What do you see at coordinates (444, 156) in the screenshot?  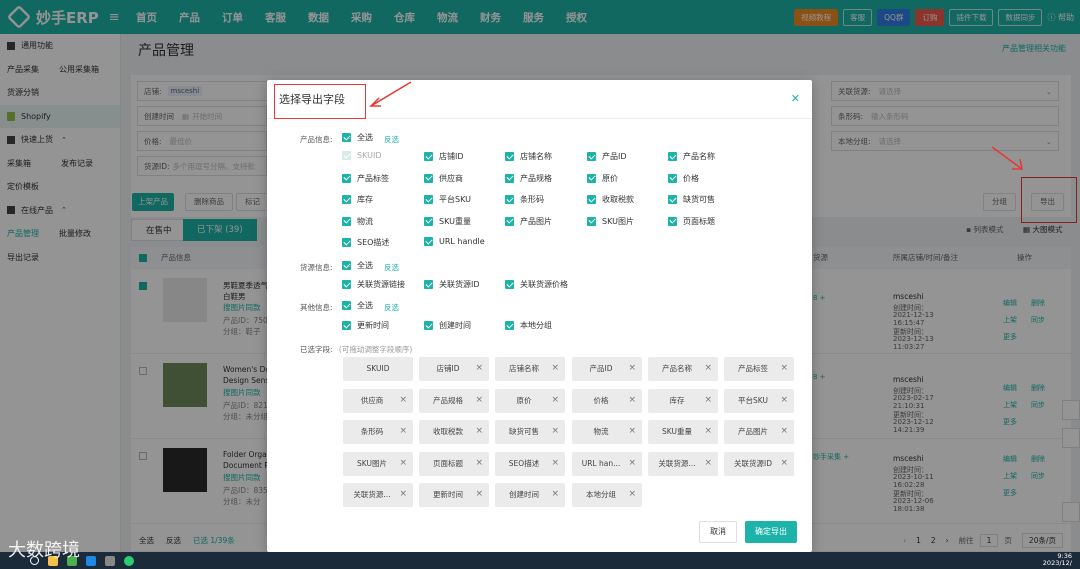 I see `field-checkbox: 店铺ID` at bounding box center [444, 156].